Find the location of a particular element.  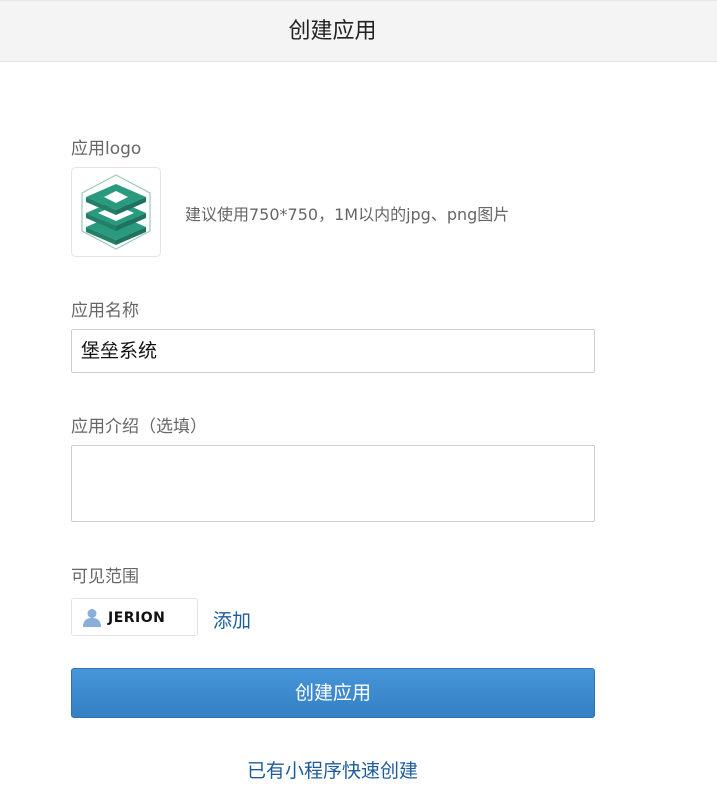

member-name: JERION is located at coordinates (137, 618).